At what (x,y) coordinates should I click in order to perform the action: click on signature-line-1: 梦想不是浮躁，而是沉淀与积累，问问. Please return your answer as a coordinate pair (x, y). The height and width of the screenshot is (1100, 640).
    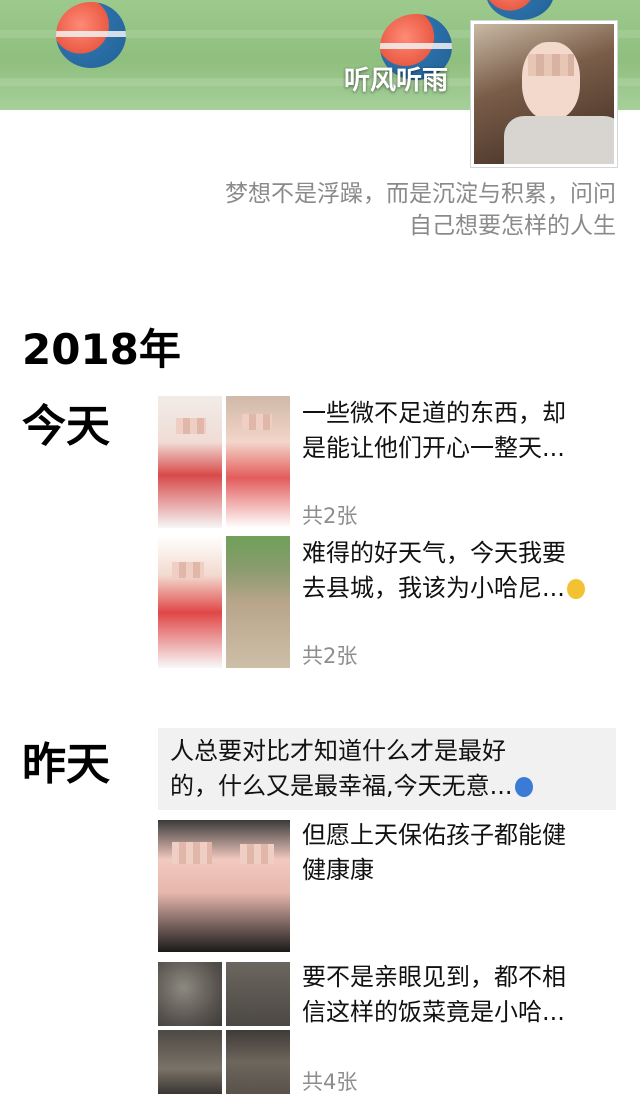
    Looking at the image, I should click on (420, 194).